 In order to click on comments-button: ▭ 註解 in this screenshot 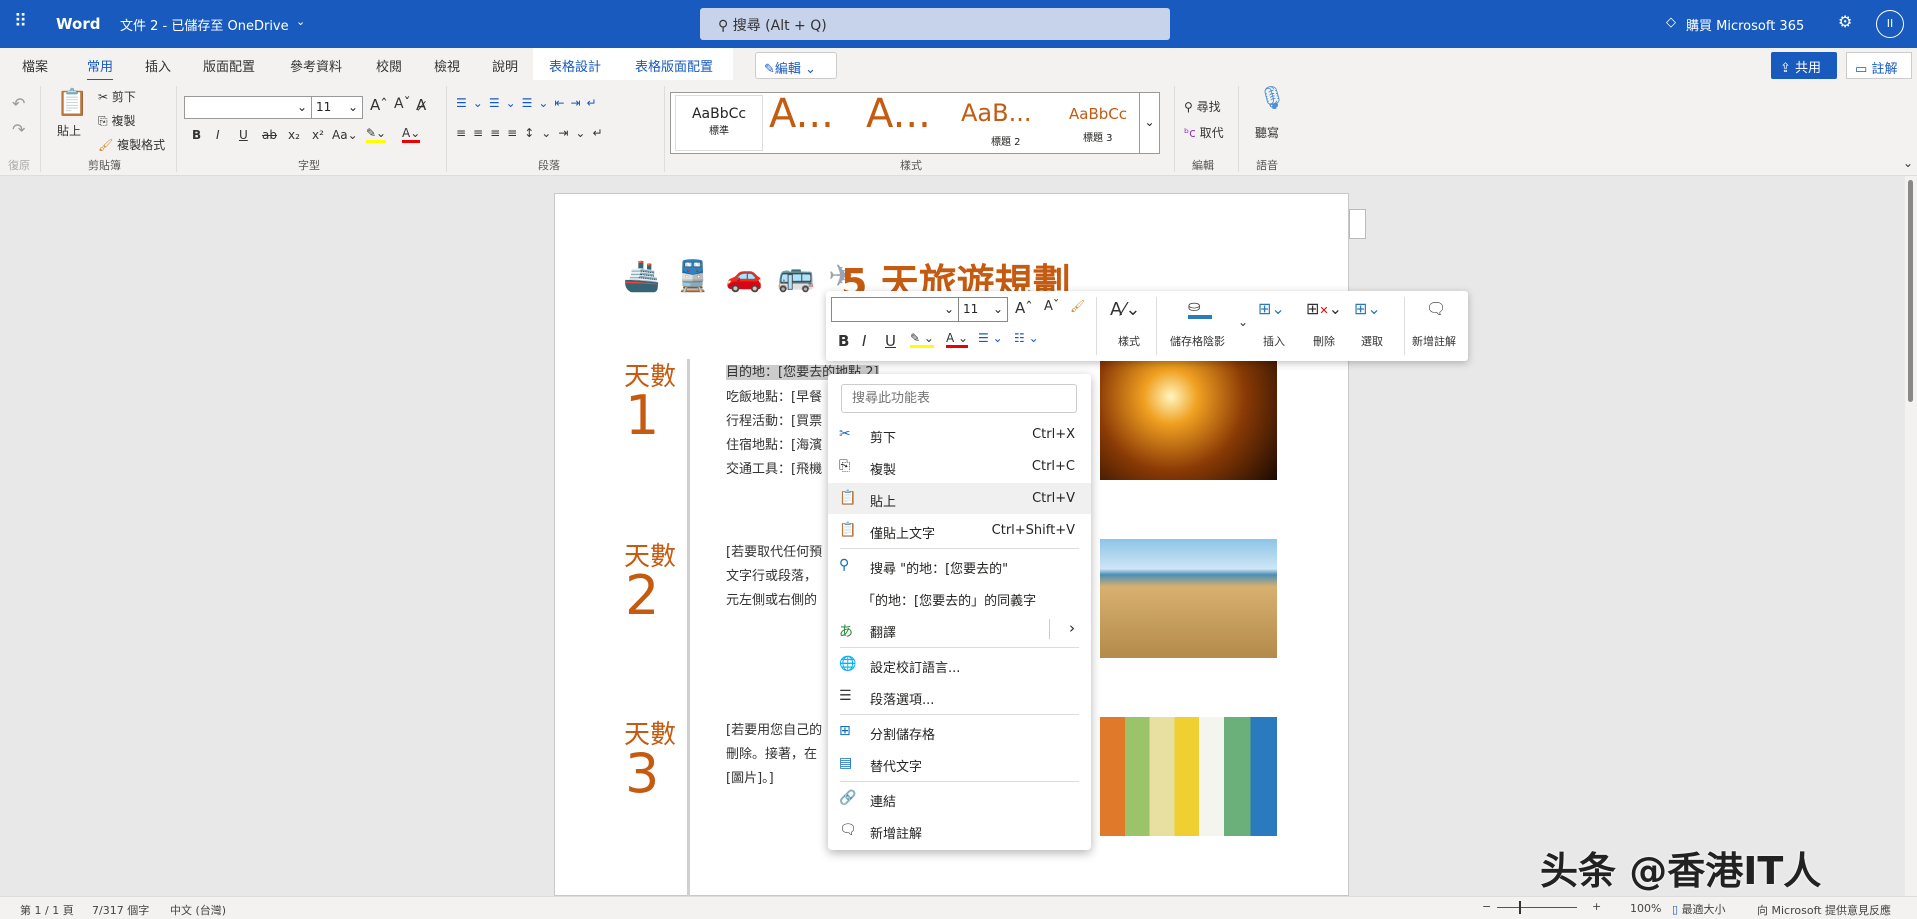, I will do `click(1879, 65)`.